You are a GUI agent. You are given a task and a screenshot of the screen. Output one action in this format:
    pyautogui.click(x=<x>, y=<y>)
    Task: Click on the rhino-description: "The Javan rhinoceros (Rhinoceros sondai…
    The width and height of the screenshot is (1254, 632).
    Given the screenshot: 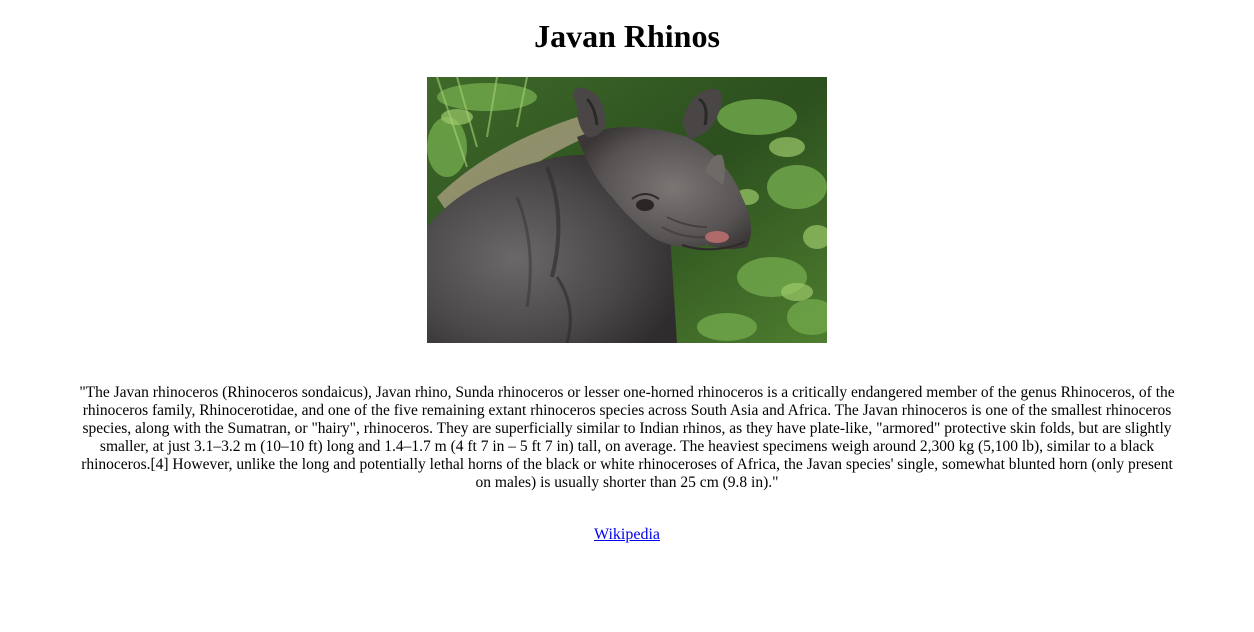 What is the action you would take?
    pyautogui.click(x=627, y=437)
    